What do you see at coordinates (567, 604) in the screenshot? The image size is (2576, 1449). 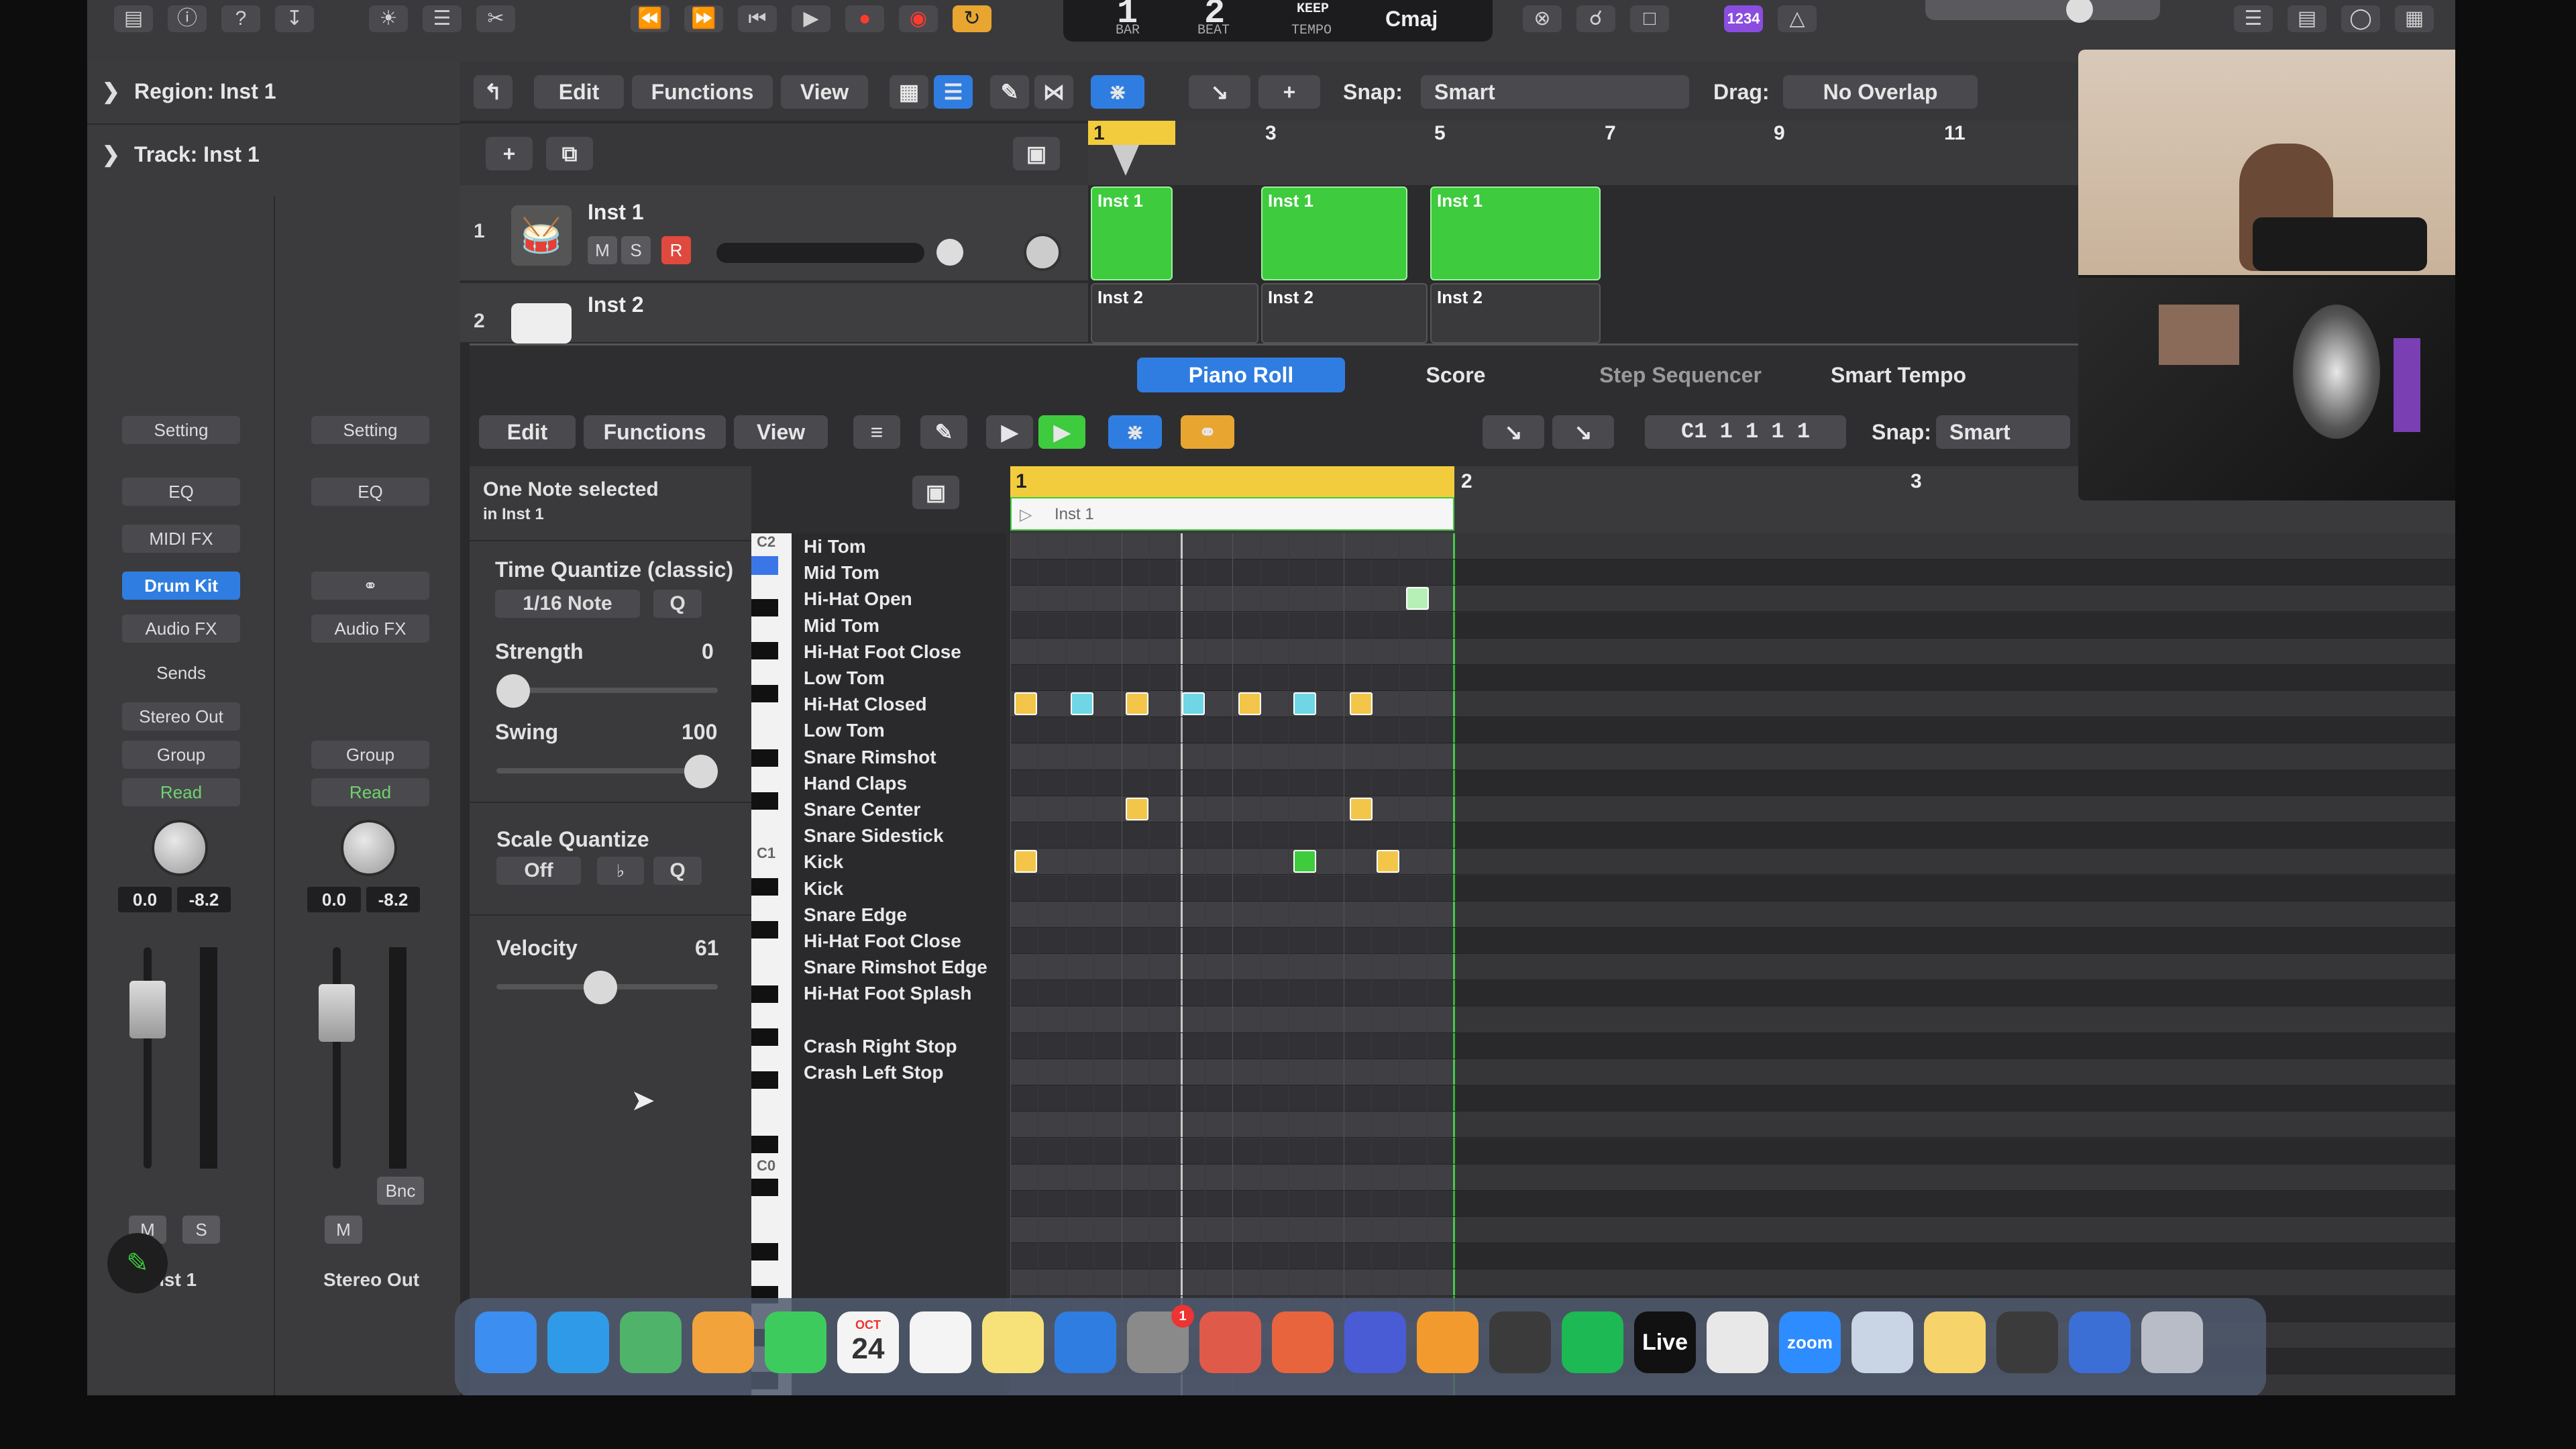 I see `time-quantize-select: 1/16 Note` at bounding box center [567, 604].